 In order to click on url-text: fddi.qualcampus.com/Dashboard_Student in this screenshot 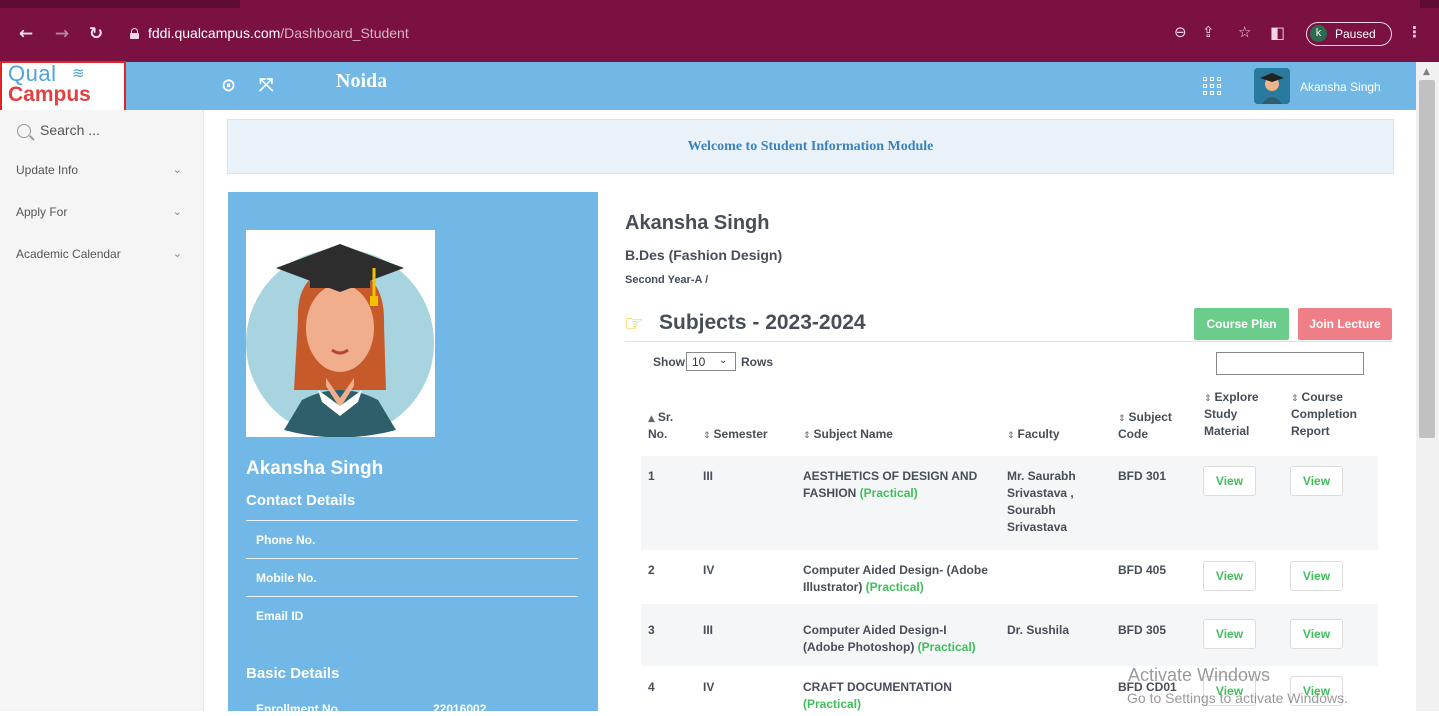, I will do `click(278, 33)`.